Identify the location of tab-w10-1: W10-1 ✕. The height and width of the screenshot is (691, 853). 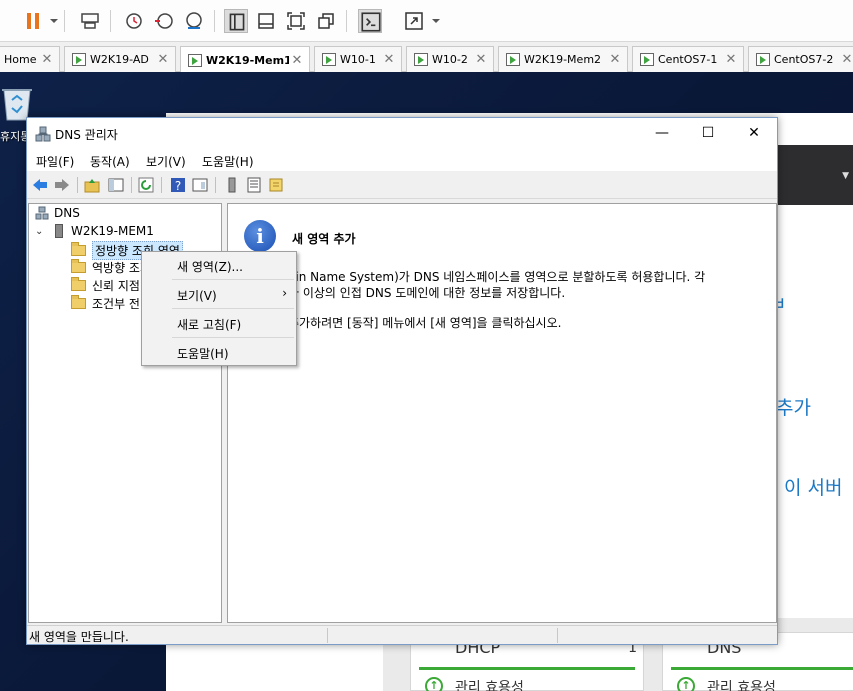
(358, 59).